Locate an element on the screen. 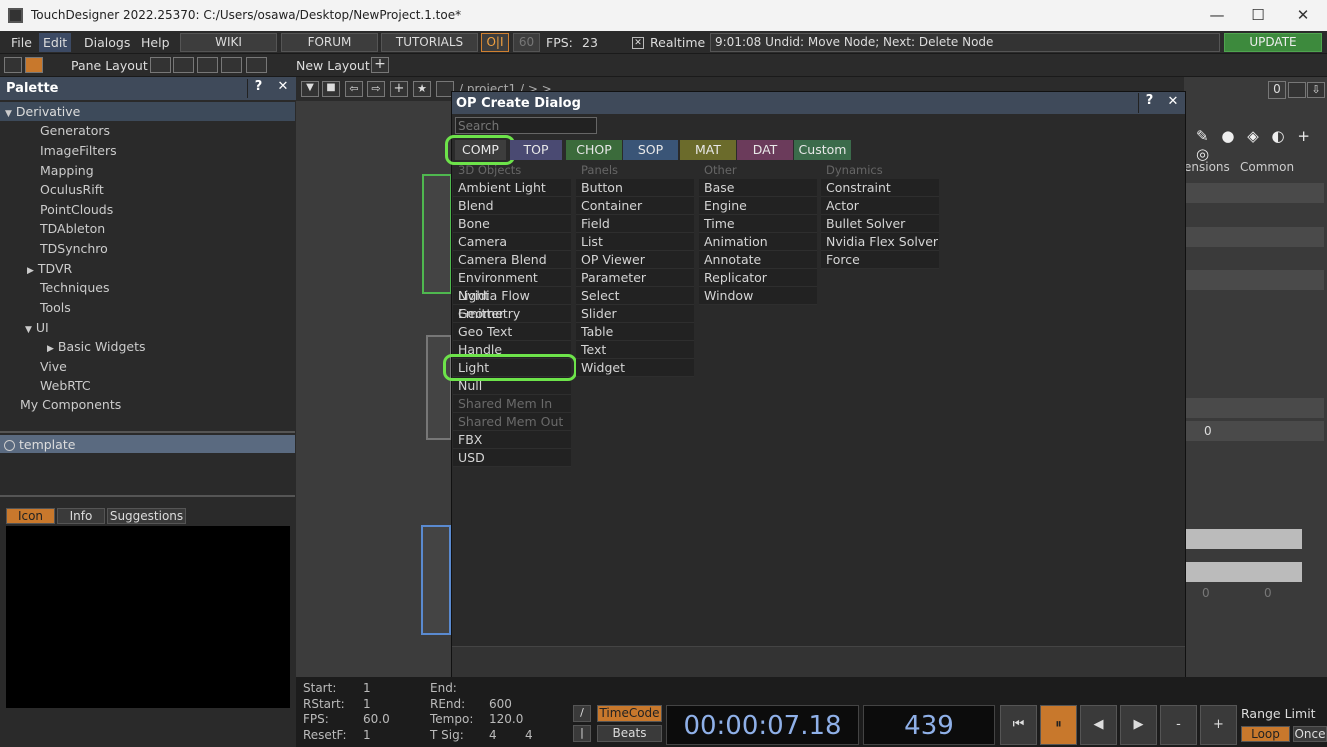 The image size is (1327, 747). step-back-icon: ◀ is located at coordinates (1098, 725).